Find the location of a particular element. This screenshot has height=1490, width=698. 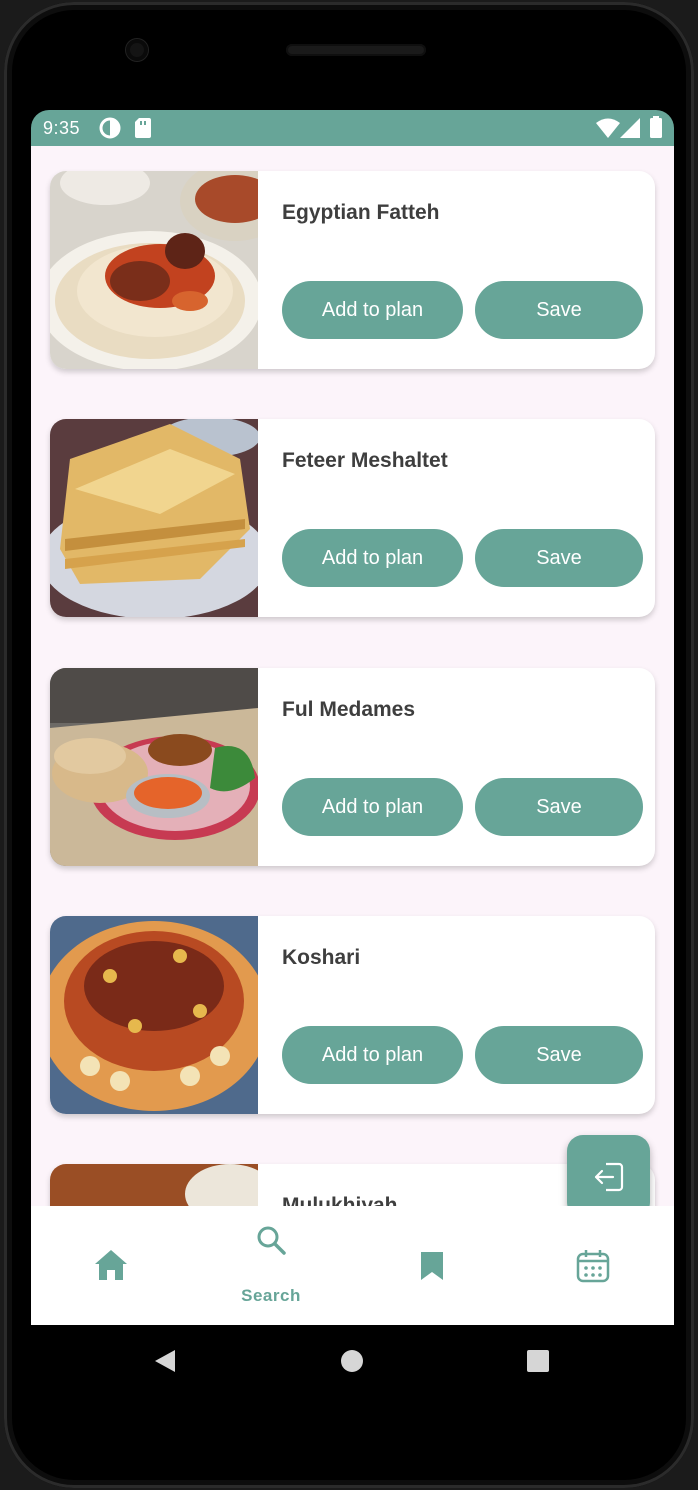

meal-title: Feteer Meshaltet is located at coordinates (365, 460).